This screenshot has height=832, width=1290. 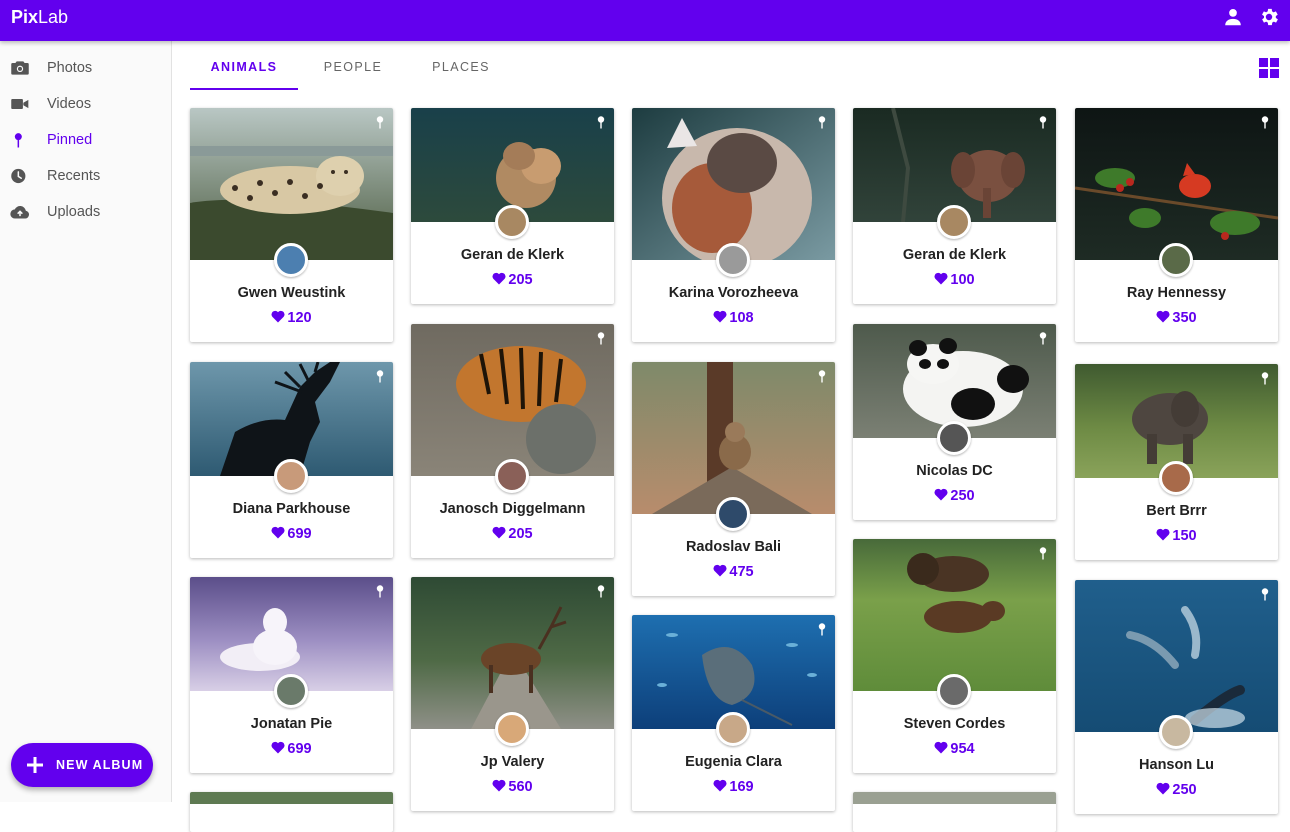 I want to click on photo-card: Geran de Klerk 100, so click(x=954, y=206).